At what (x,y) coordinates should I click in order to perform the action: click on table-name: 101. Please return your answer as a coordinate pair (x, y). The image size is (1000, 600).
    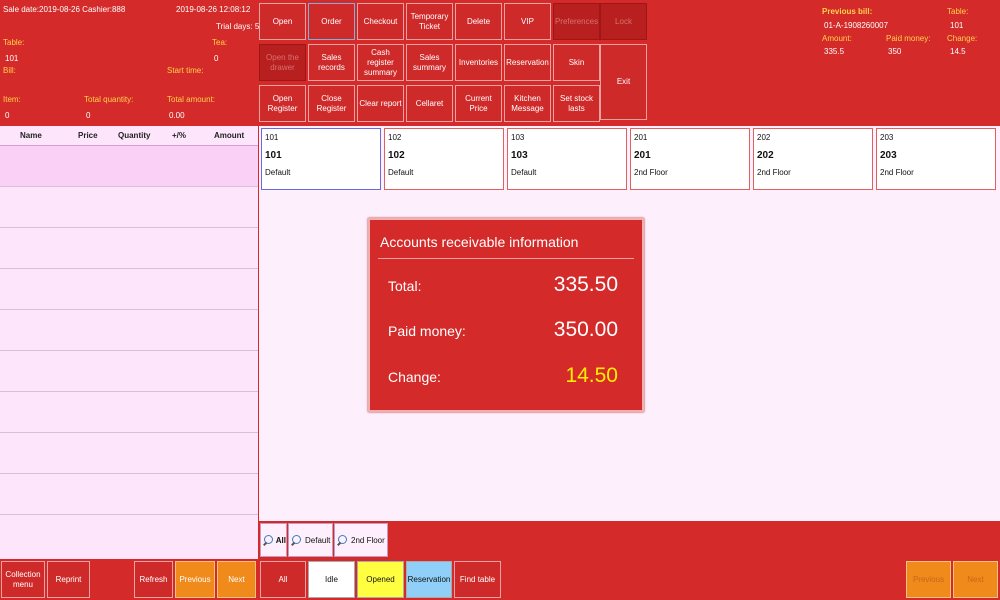
    Looking at the image, I should click on (273, 155).